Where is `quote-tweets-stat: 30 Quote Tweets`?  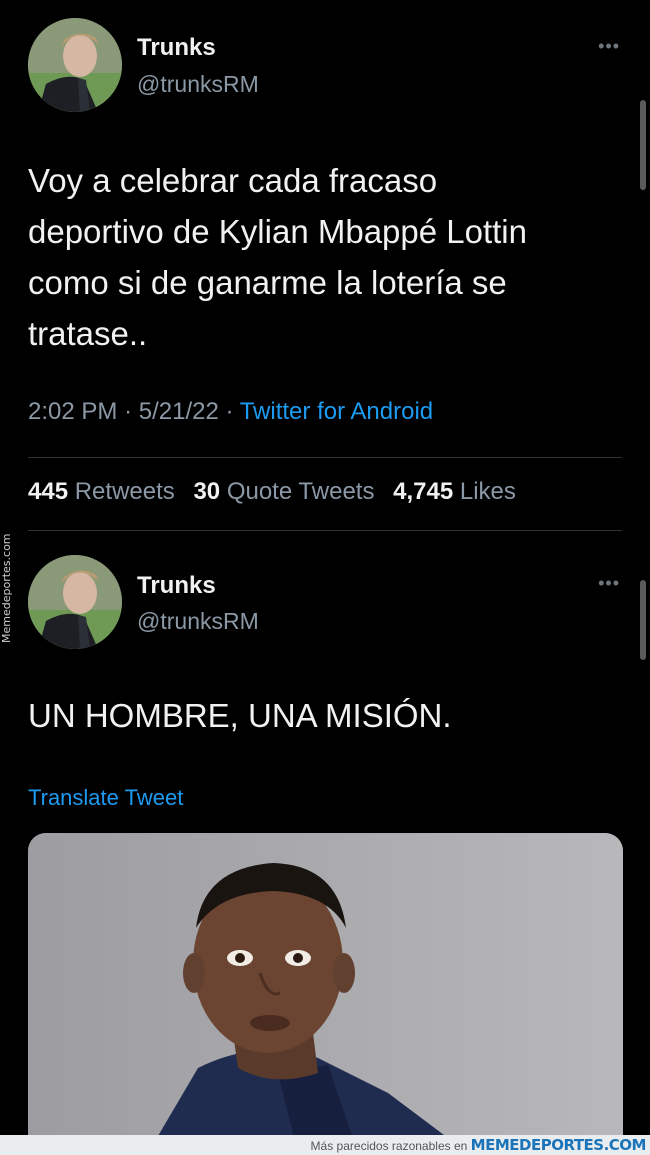 quote-tweets-stat: 30 Quote Tweets is located at coordinates (287, 491).